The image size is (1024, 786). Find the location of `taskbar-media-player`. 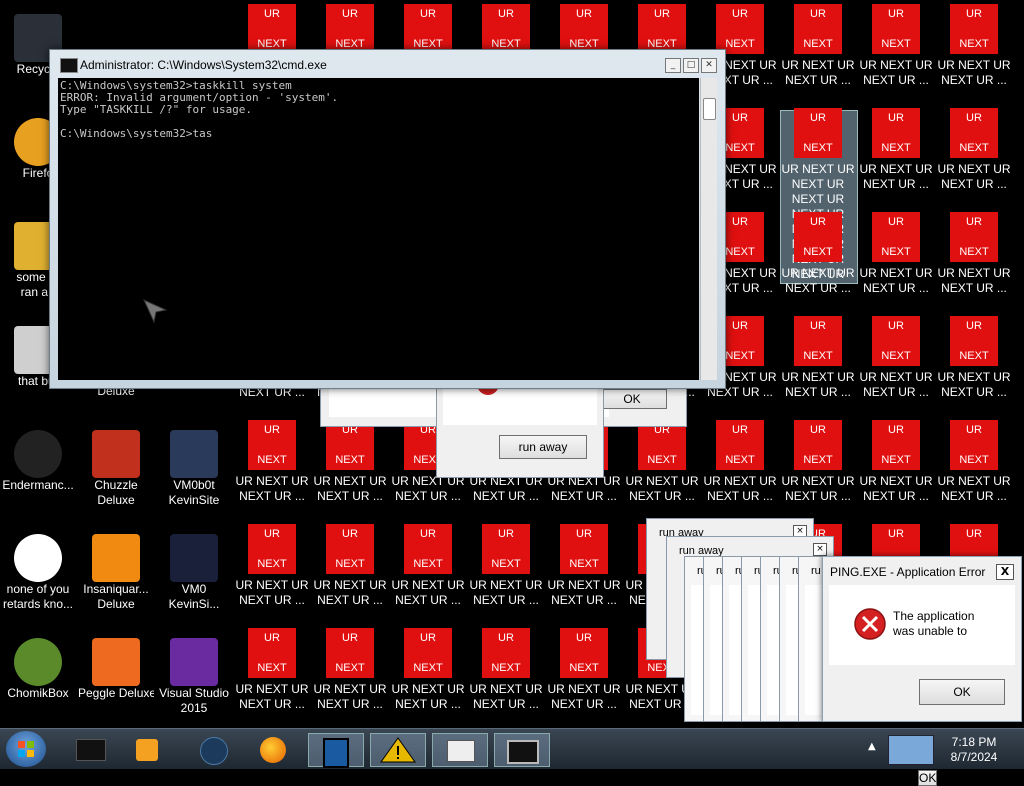

taskbar-media-player is located at coordinates (149, 749).